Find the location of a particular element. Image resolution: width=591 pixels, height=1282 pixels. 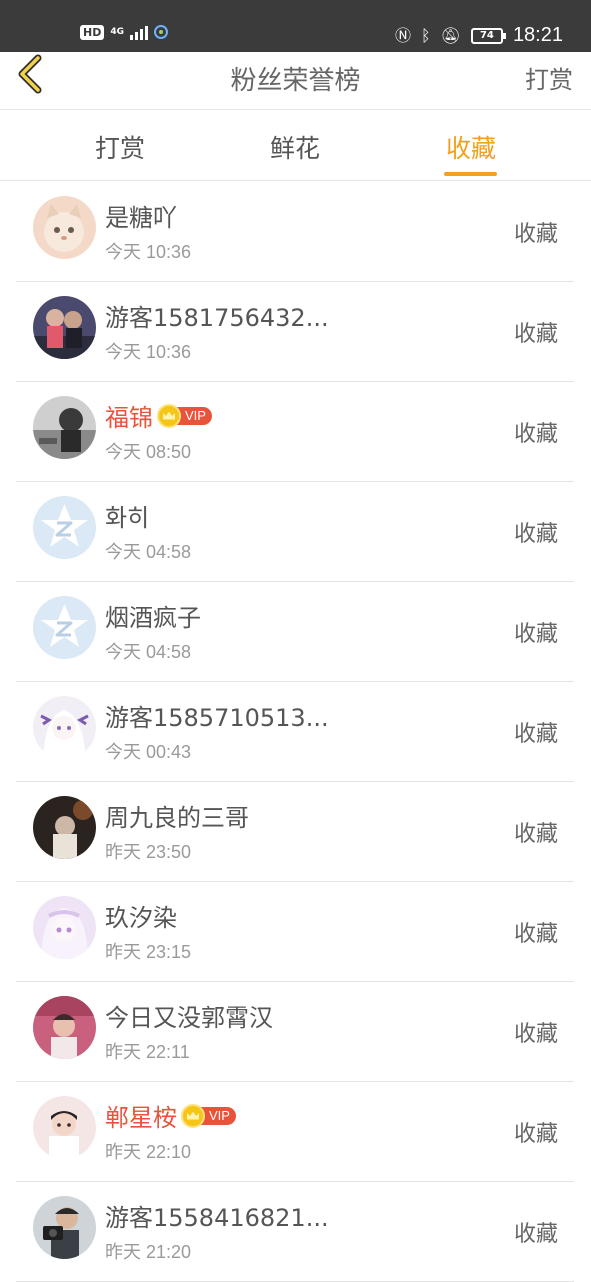

name-line: 烟酒疯子 is located at coordinates (153, 615).